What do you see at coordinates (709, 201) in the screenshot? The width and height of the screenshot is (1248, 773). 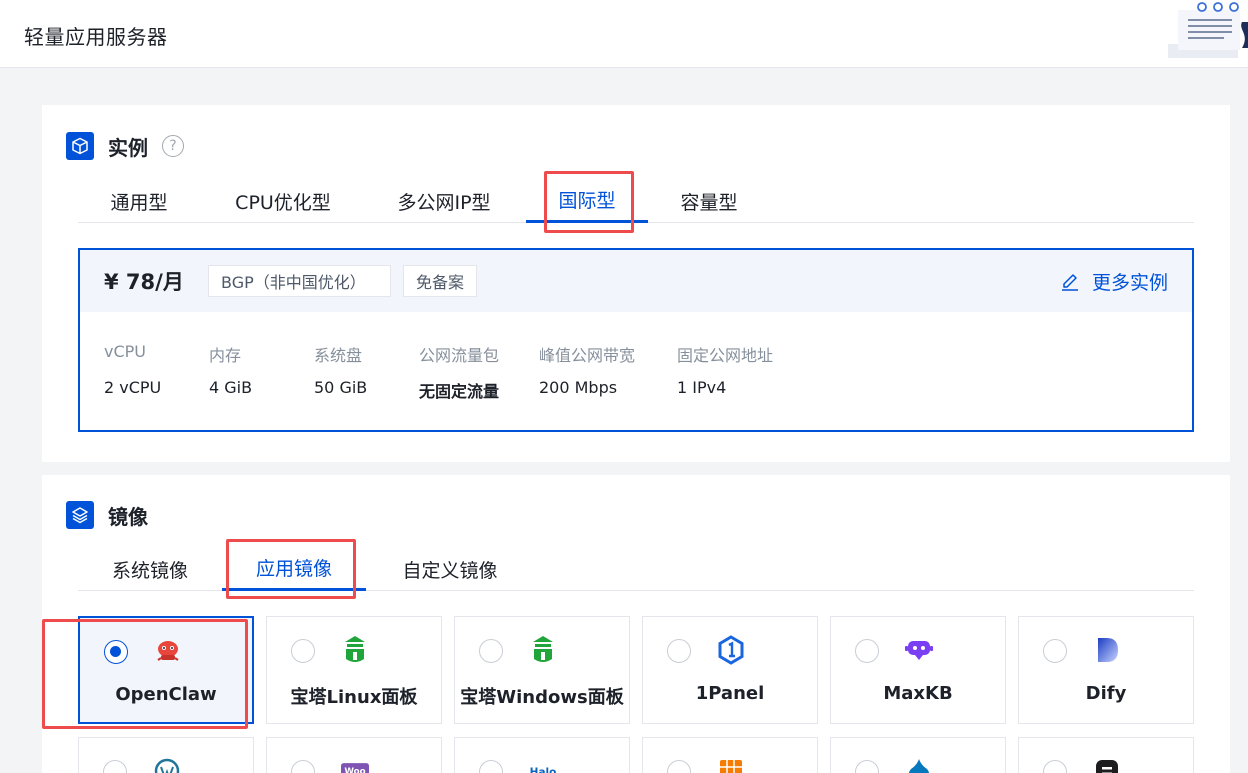 I see `tab-capacity: 容量型` at bounding box center [709, 201].